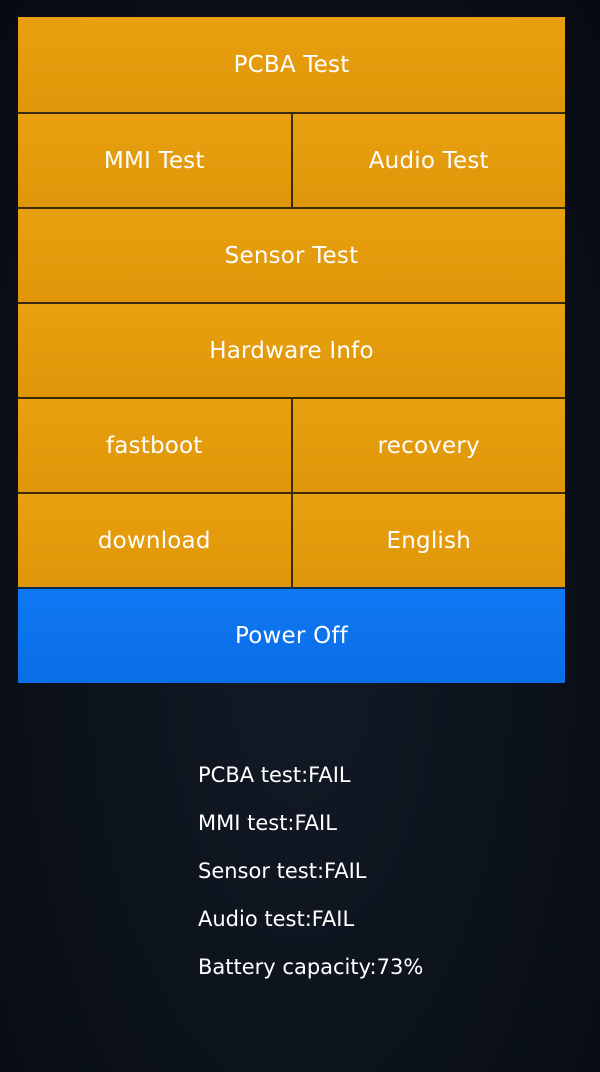 This screenshot has width=600, height=1072. I want to click on menu-row: Hardware Info, so click(291, 349).